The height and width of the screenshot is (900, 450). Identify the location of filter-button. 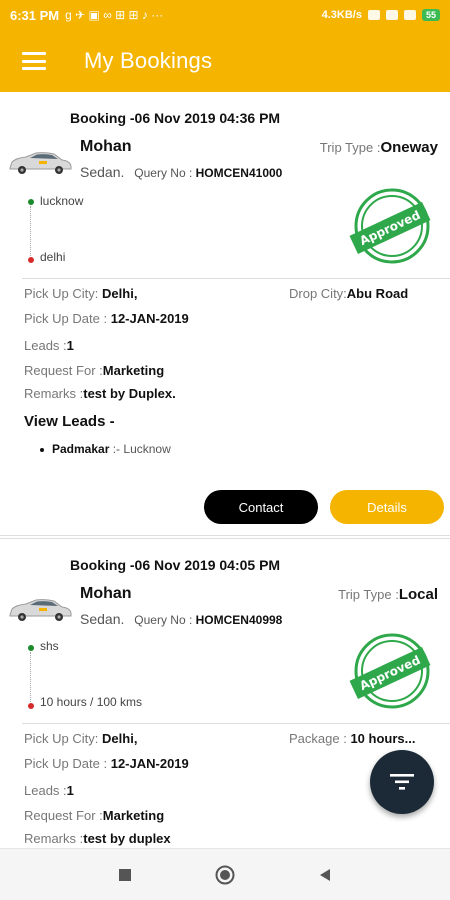
(402, 782).